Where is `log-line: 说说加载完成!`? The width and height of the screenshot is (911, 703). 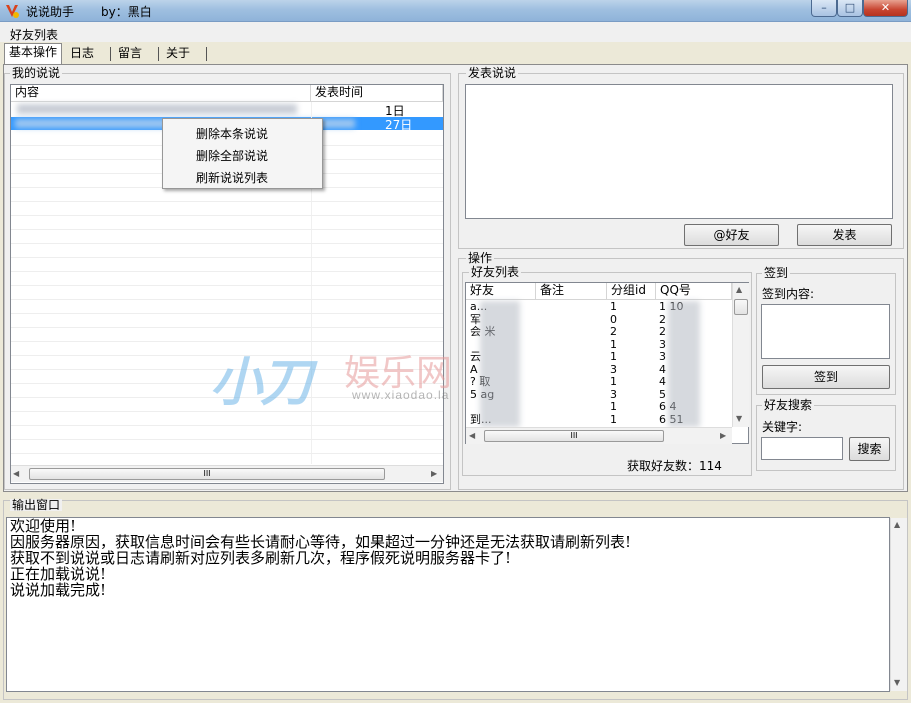 log-line: 说说加载完成! is located at coordinates (58, 590).